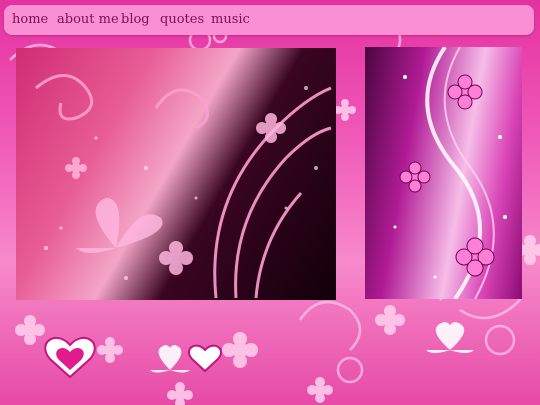 The width and height of the screenshot is (540, 405). Describe the element at coordinates (450, 173) in the screenshot. I see `side-image-art` at that location.